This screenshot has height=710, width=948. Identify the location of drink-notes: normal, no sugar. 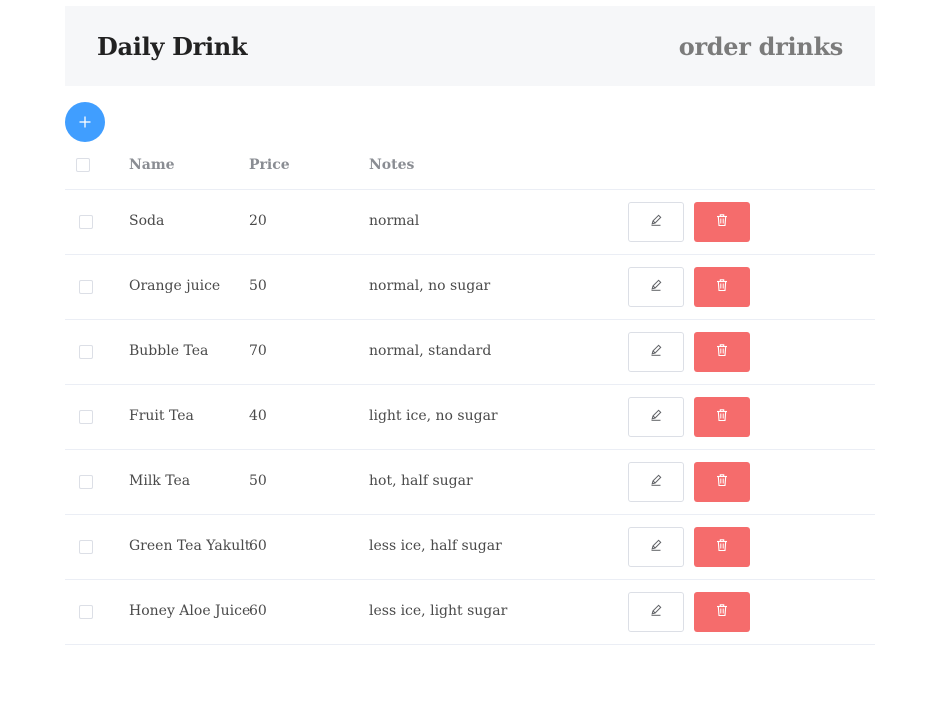
(430, 286).